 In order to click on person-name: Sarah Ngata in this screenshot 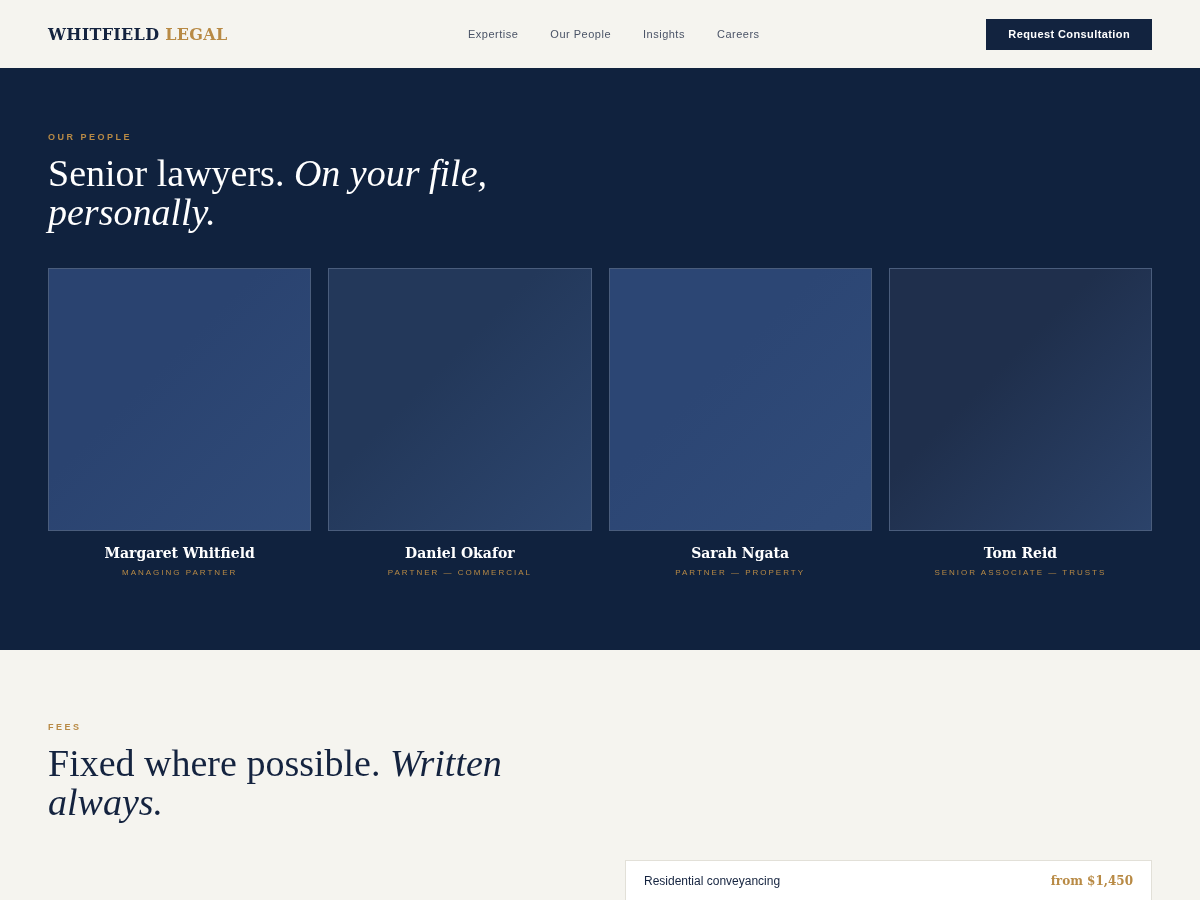, I will do `click(740, 553)`.